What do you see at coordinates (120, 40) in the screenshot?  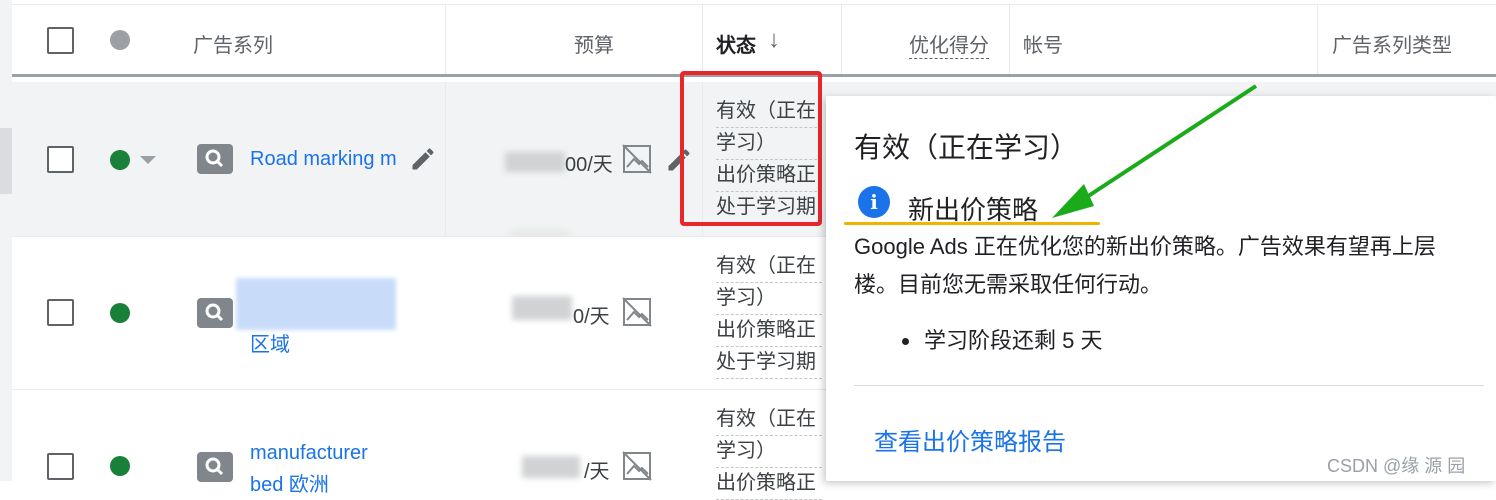 I see `status-header-dot` at bounding box center [120, 40].